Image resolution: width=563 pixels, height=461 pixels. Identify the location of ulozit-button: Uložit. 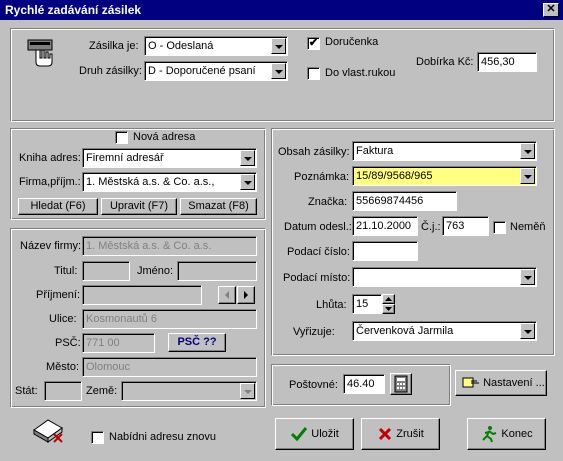
(314, 434).